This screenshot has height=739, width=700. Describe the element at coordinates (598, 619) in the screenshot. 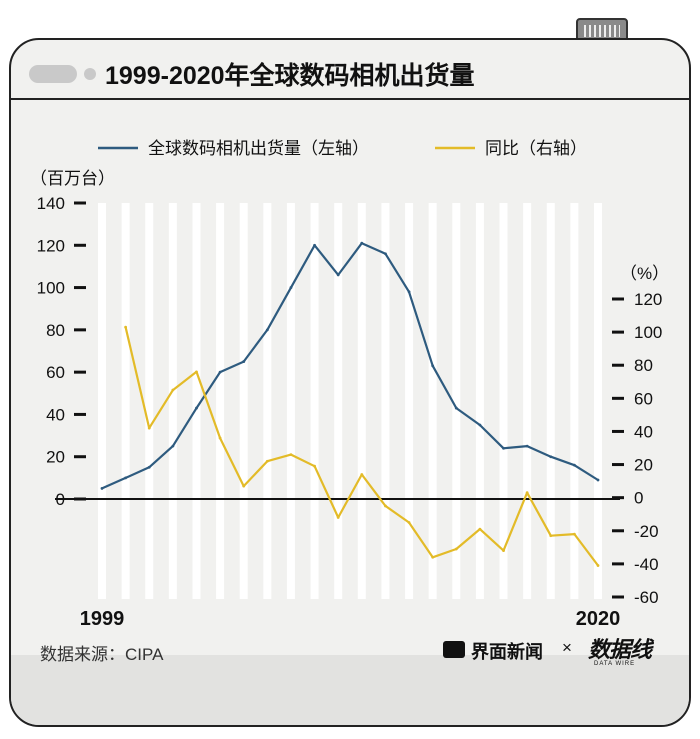

I see `x-tick-label-end: 2020` at that location.